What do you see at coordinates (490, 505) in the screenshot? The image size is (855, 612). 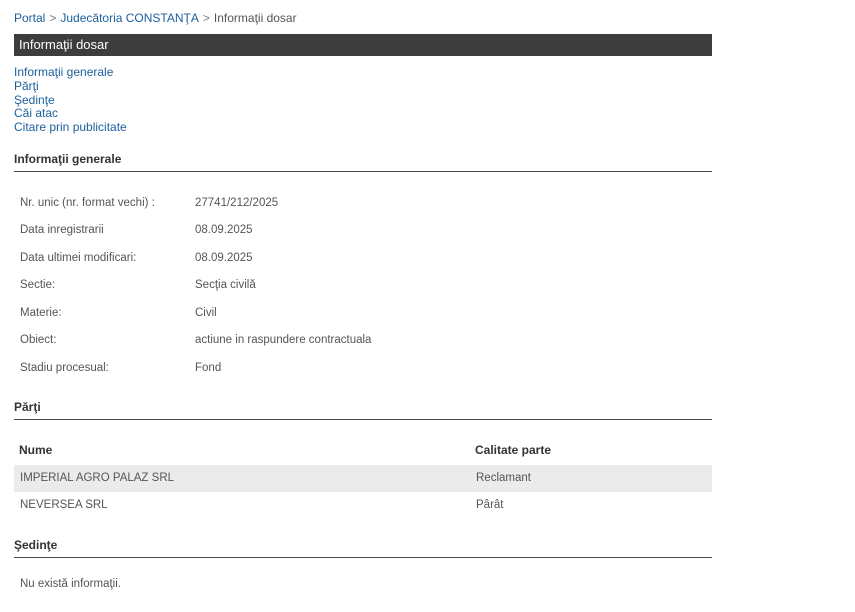 I see `party-role: Pârât` at bounding box center [490, 505].